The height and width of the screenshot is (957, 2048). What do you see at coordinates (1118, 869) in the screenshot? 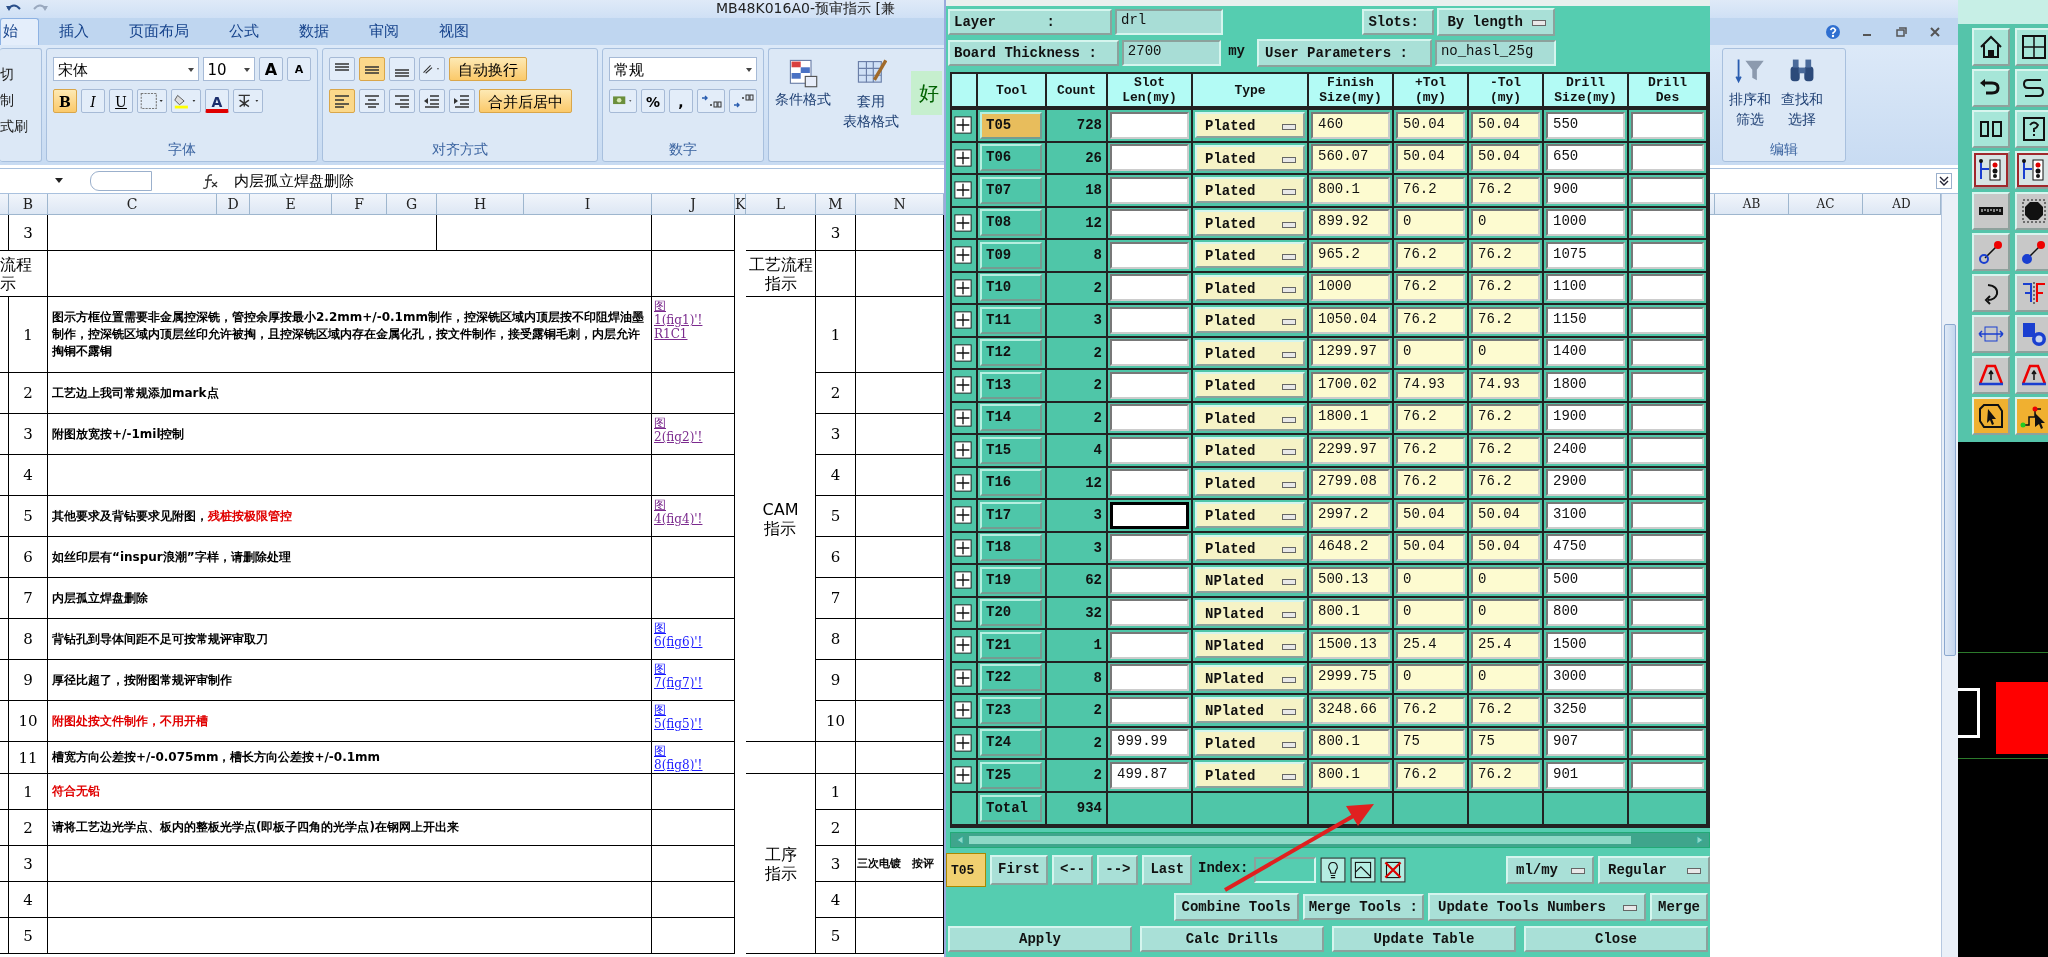
I see `navigation-button: -->` at bounding box center [1118, 869].